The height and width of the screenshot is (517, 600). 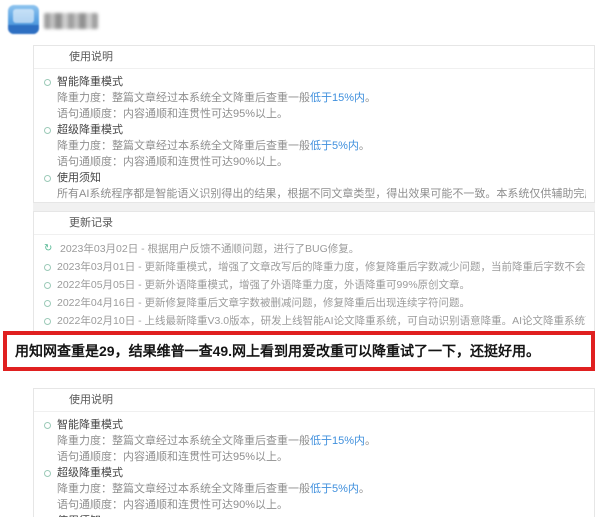 I want to click on app-logo, so click(x=23, y=19).